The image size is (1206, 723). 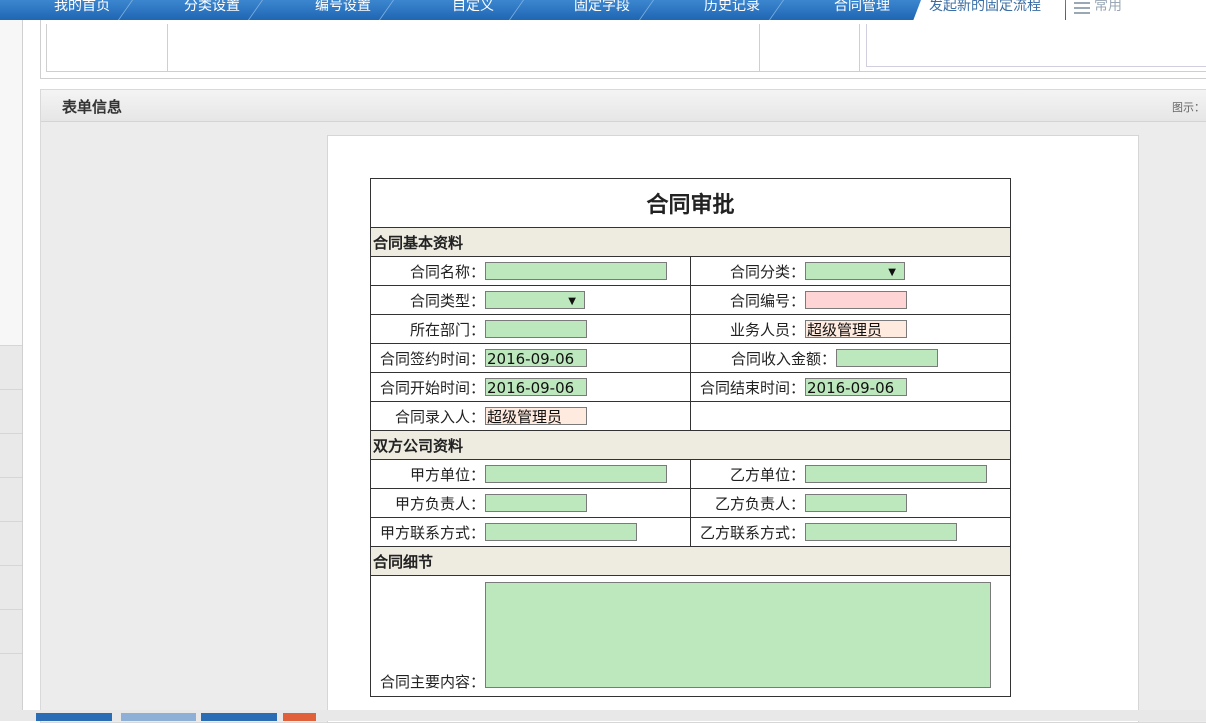 I want to click on label-contract-number: 合同编号：, so click(x=767, y=300).